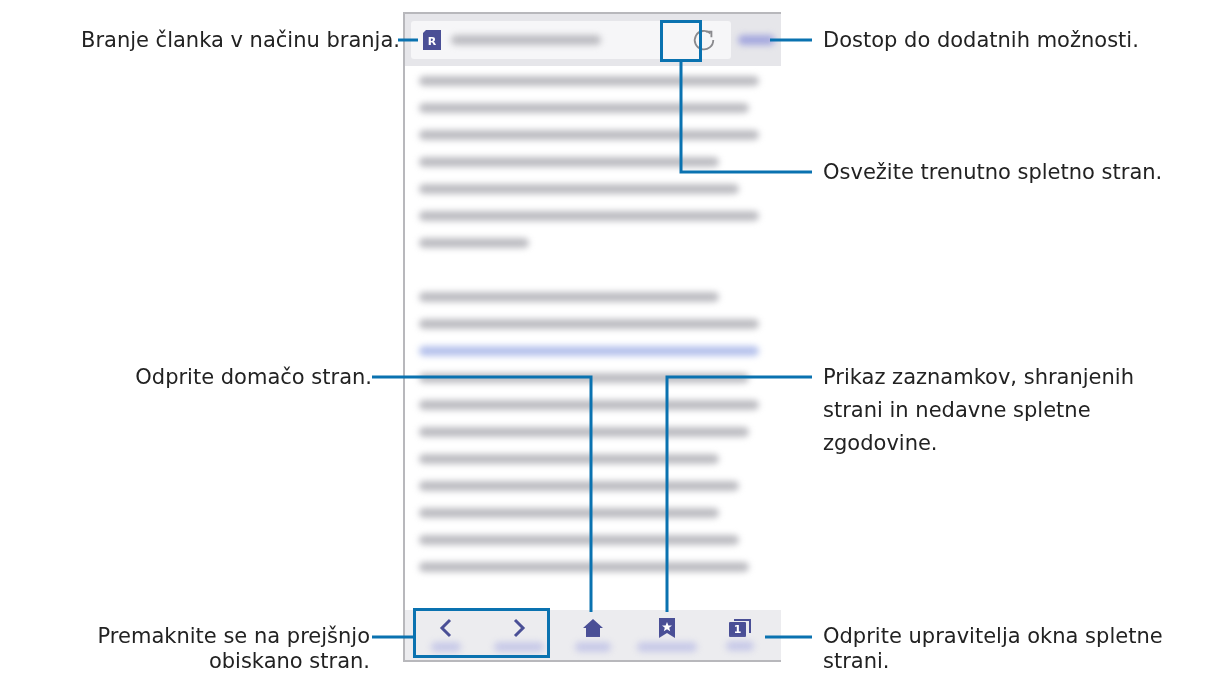 Image resolution: width=1216 pixels, height=674 pixels. I want to click on forward-icon, so click(519, 628).